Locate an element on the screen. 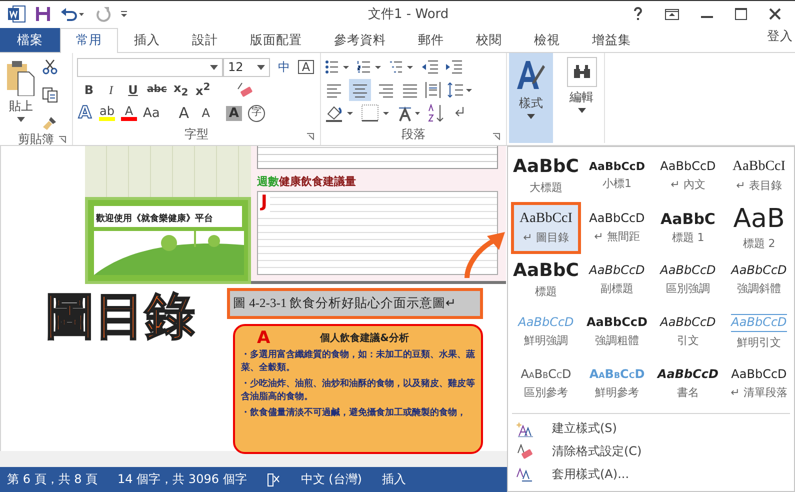 This screenshot has width=795, height=492. style-item: AaBbC 標題 is located at coordinates (546, 280).